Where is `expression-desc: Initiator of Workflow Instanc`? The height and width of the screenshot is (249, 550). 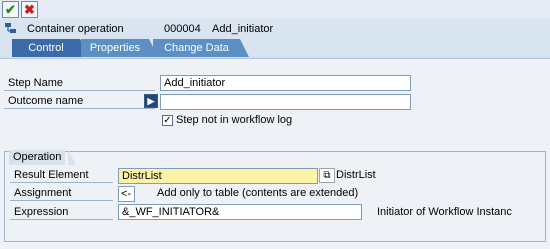
expression-desc: Initiator of Workflow Instanc is located at coordinates (444, 212).